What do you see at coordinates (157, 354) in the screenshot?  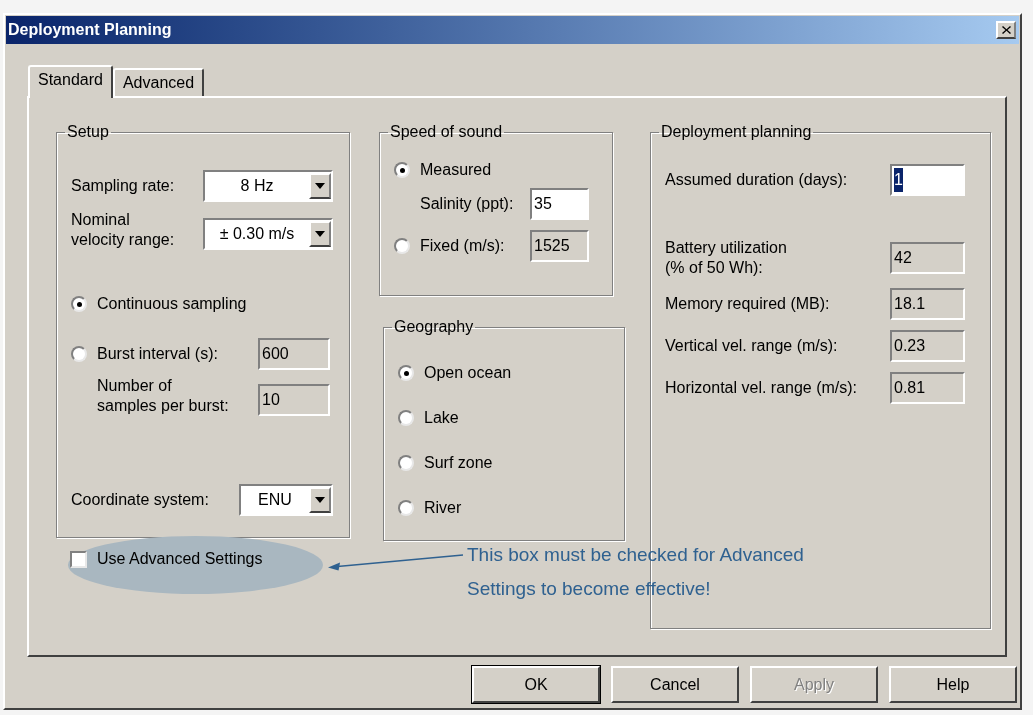 I see `radio-label: Burst interval (s):` at bounding box center [157, 354].